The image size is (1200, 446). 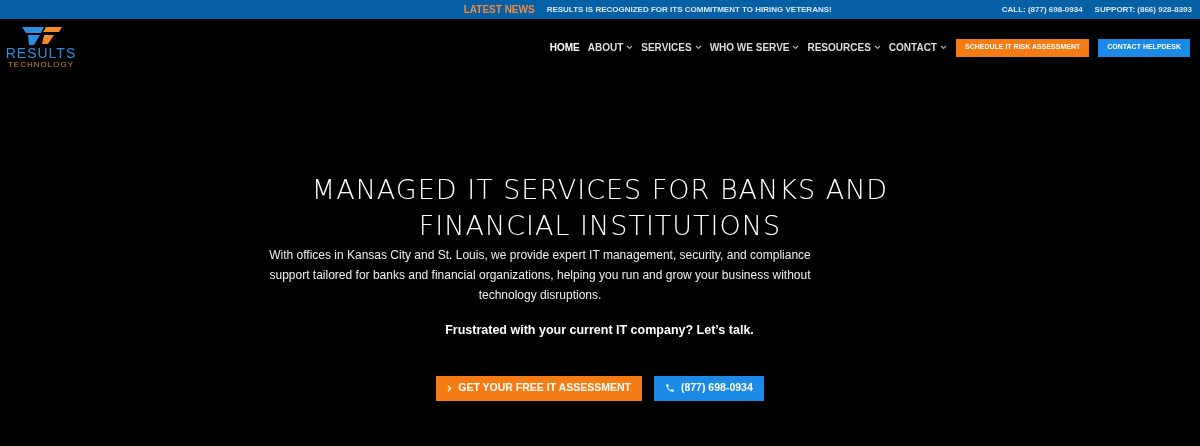 What do you see at coordinates (499, 10) in the screenshot?
I see `news-label: LATEST NEWS` at bounding box center [499, 10].